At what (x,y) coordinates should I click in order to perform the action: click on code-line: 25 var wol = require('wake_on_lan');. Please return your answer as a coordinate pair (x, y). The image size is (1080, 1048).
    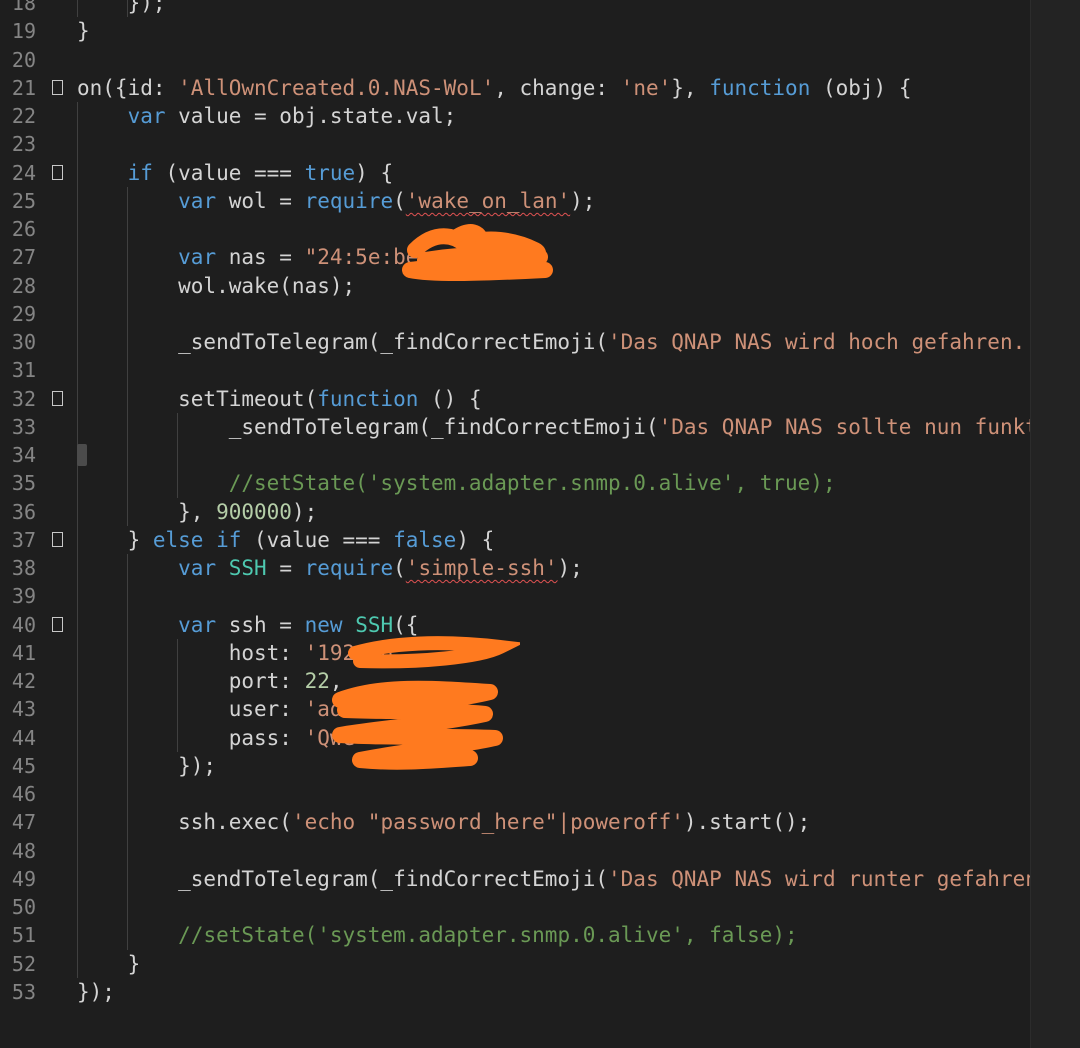
    Looking at the image, I should click on (515, 200).